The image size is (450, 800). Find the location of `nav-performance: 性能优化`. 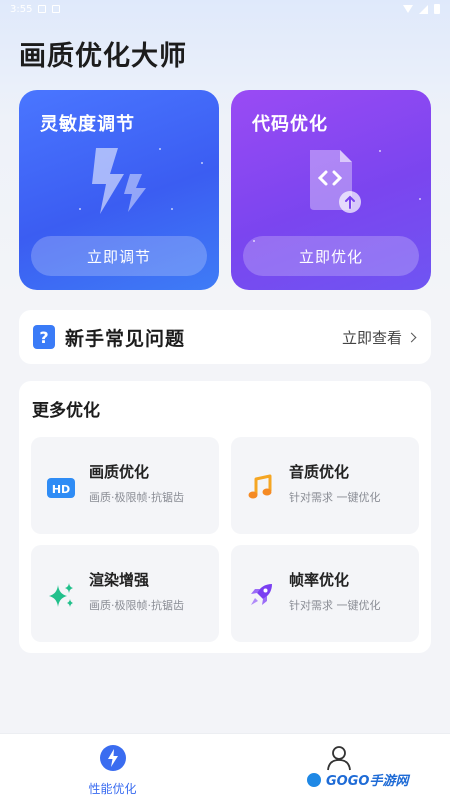

nav-performance: 性能优化 is located at coordinates (112, 767).